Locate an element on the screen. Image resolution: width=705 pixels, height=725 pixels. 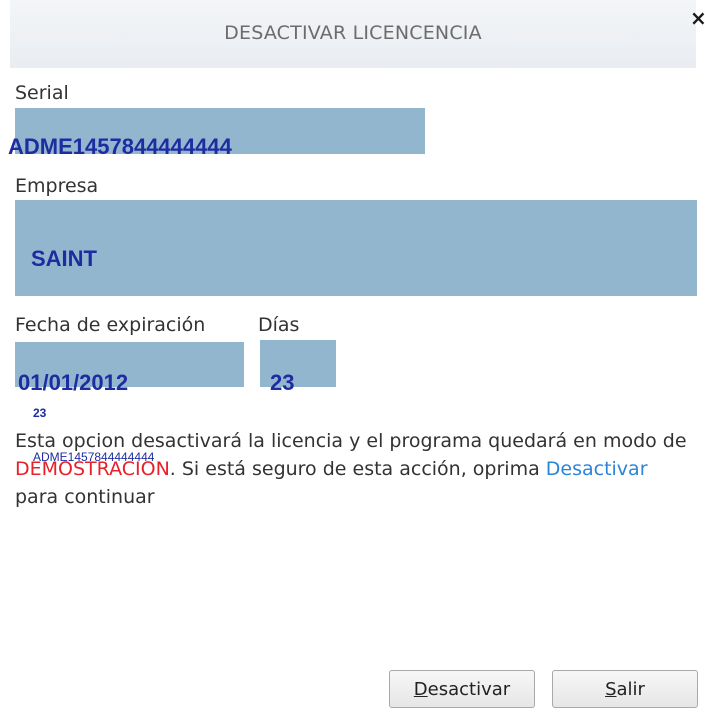
serial-value: ADME1457844444444 is located at coordinates (120, 146).